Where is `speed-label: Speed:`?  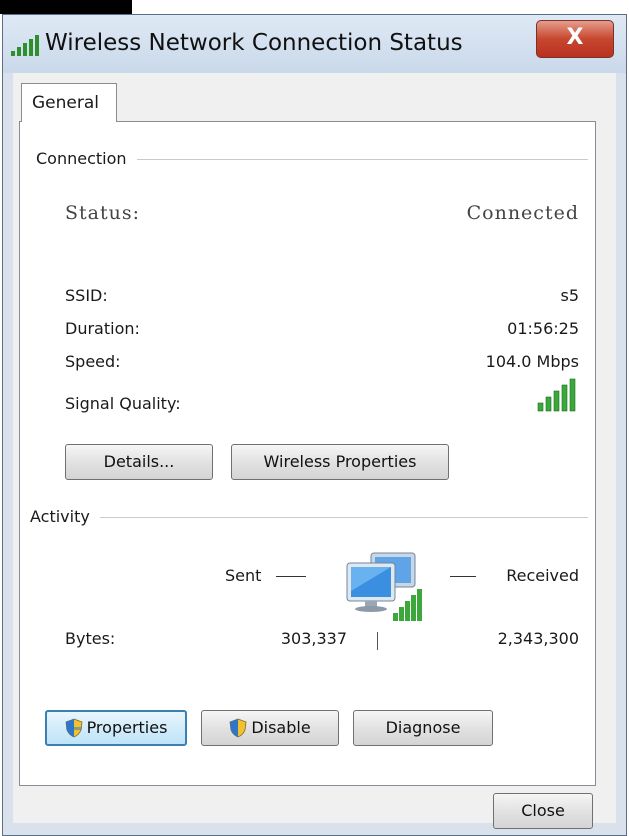 speed-label: Speed: is located at coordinates (93, 361).